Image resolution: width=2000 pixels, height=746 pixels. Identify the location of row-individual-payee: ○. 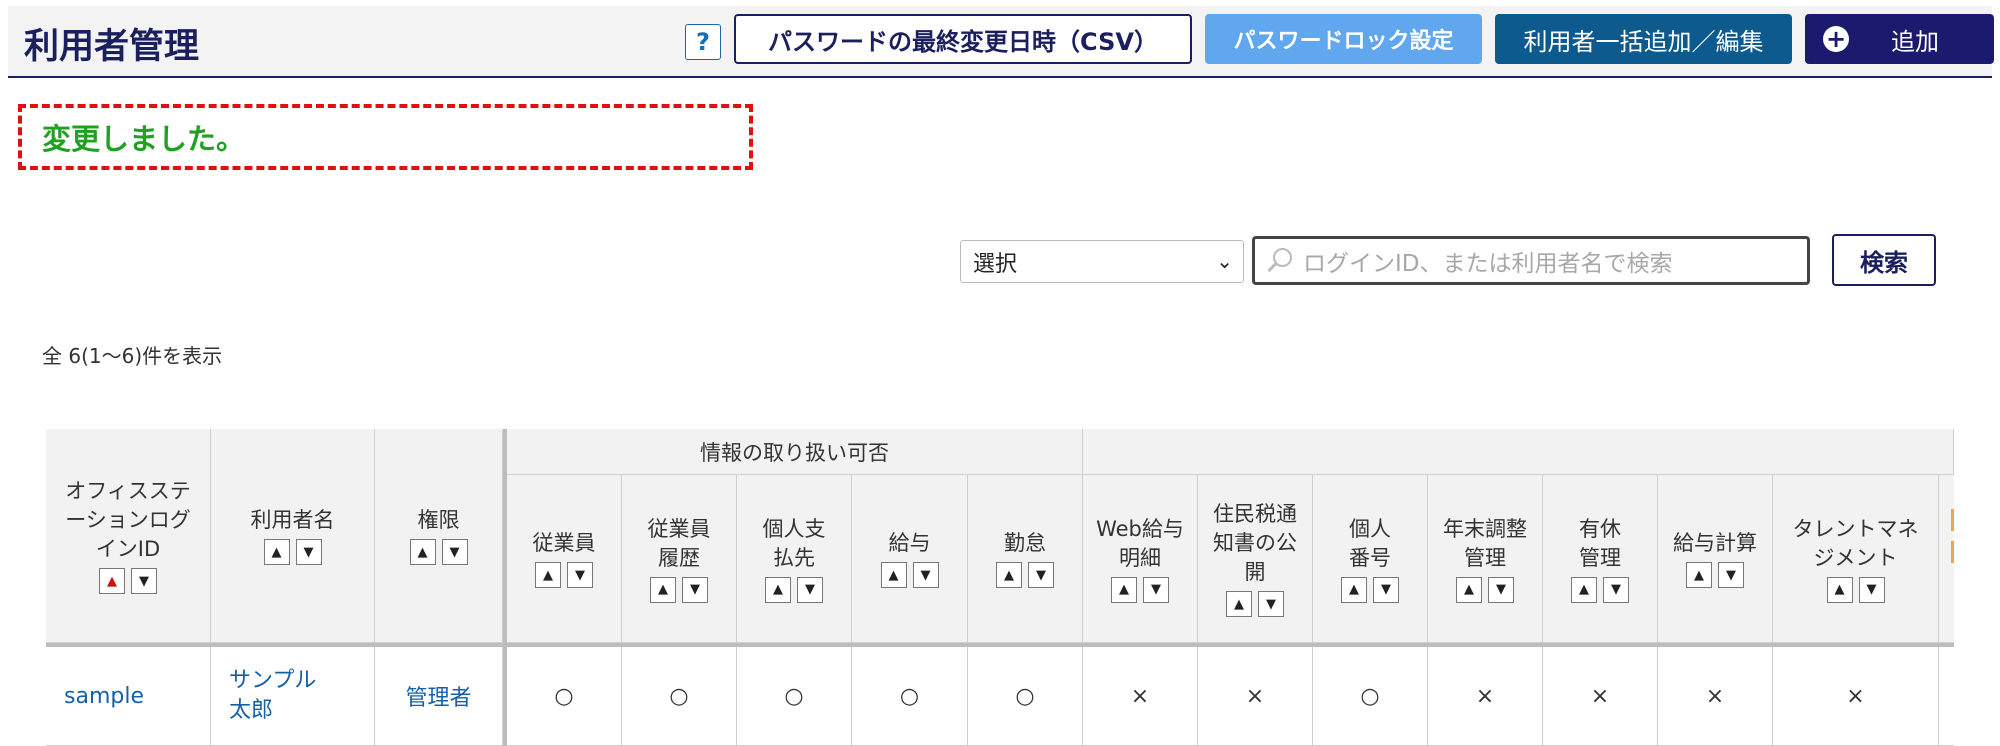
(794, 696).